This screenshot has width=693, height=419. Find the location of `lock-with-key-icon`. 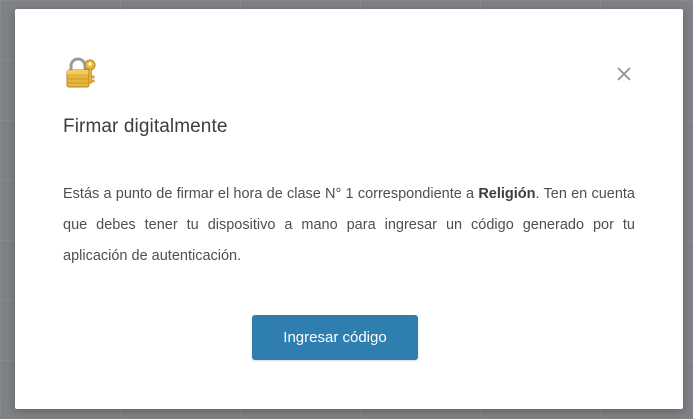

lock-with-key-icon is located at coordinates (81, 73).